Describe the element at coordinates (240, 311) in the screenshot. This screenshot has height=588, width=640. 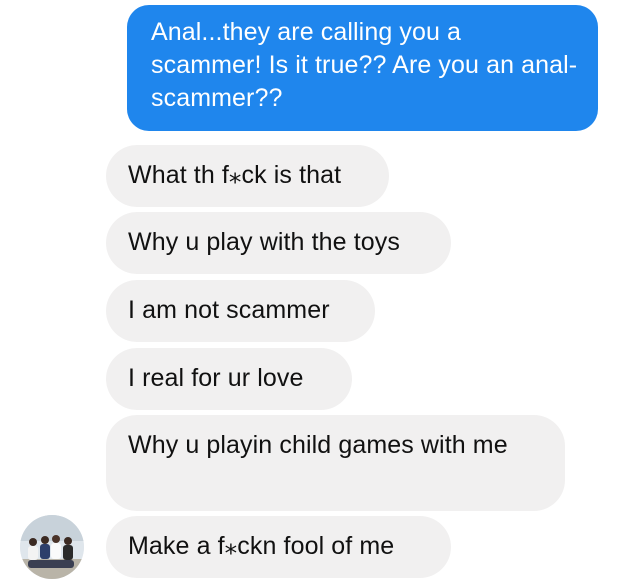
I see `received-message-bubble: I am not scammer` at that location.